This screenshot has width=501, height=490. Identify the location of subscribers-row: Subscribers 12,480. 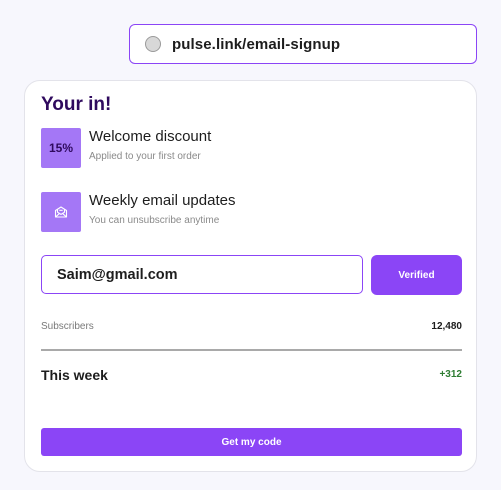
(251, 328).